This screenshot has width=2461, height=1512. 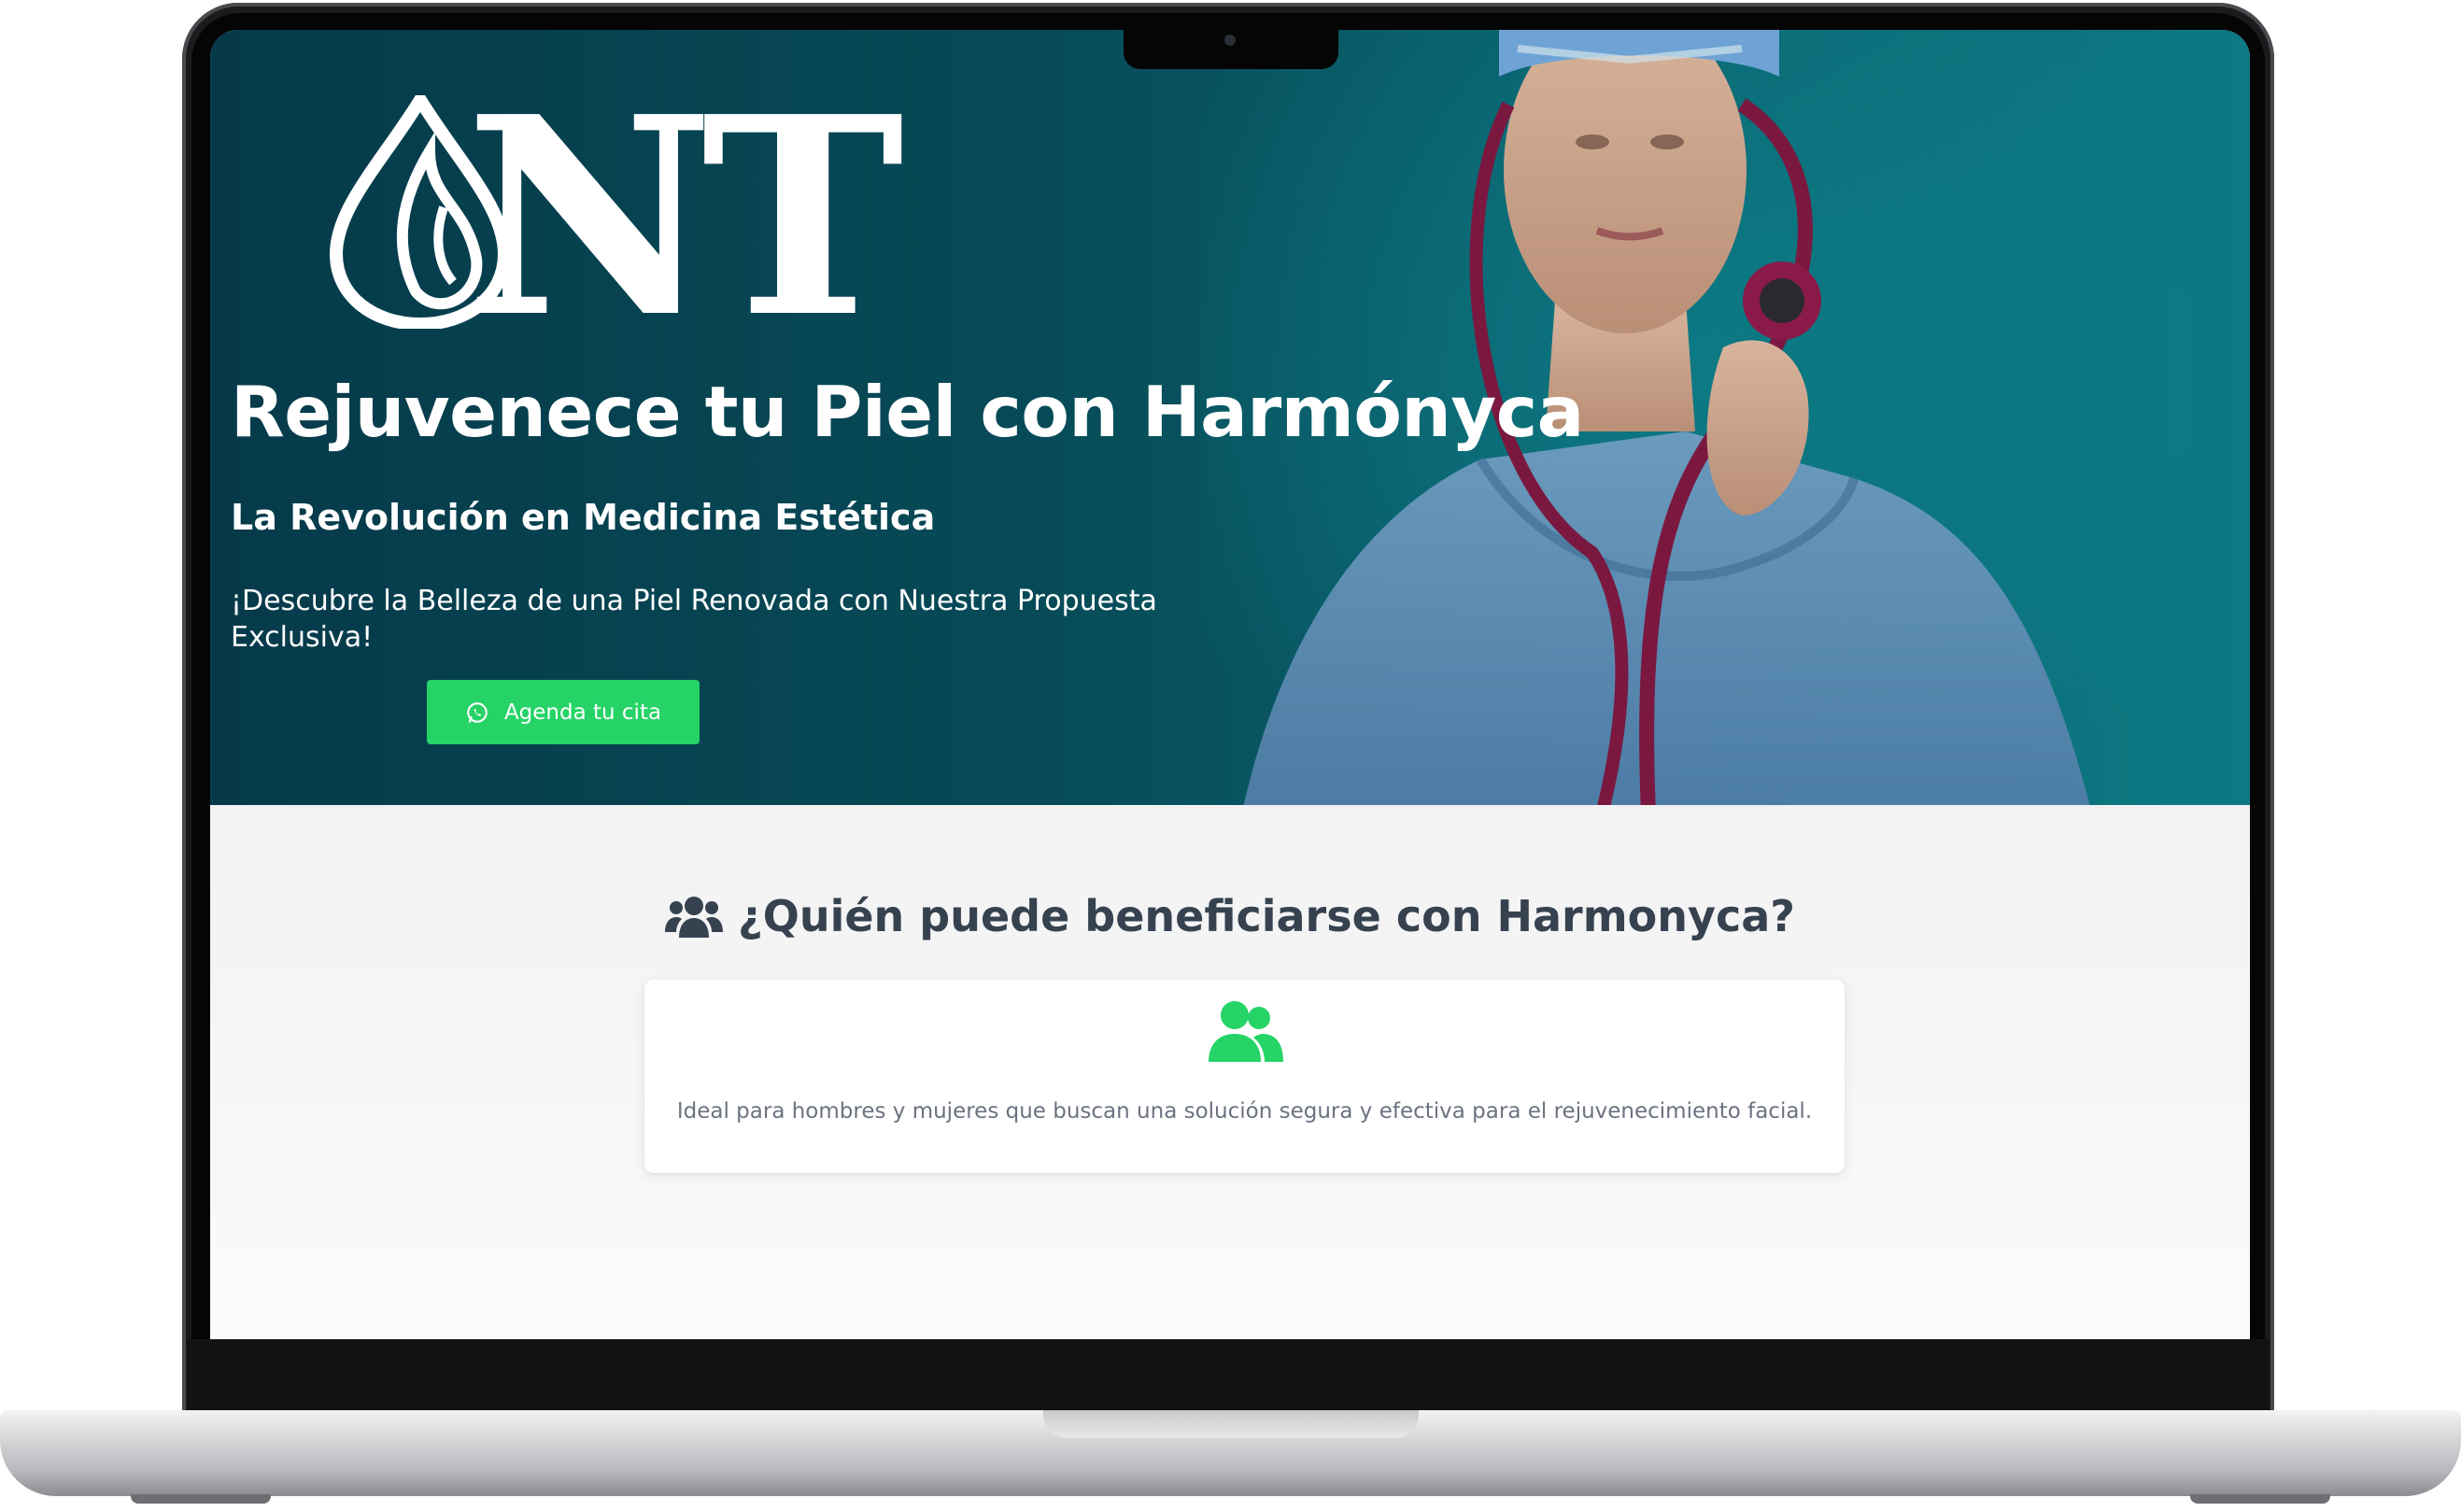 What do you see at coordinates (685, 217) in the screenshot?
I see `logo-letters: NT` at bounding box center [685, 217].